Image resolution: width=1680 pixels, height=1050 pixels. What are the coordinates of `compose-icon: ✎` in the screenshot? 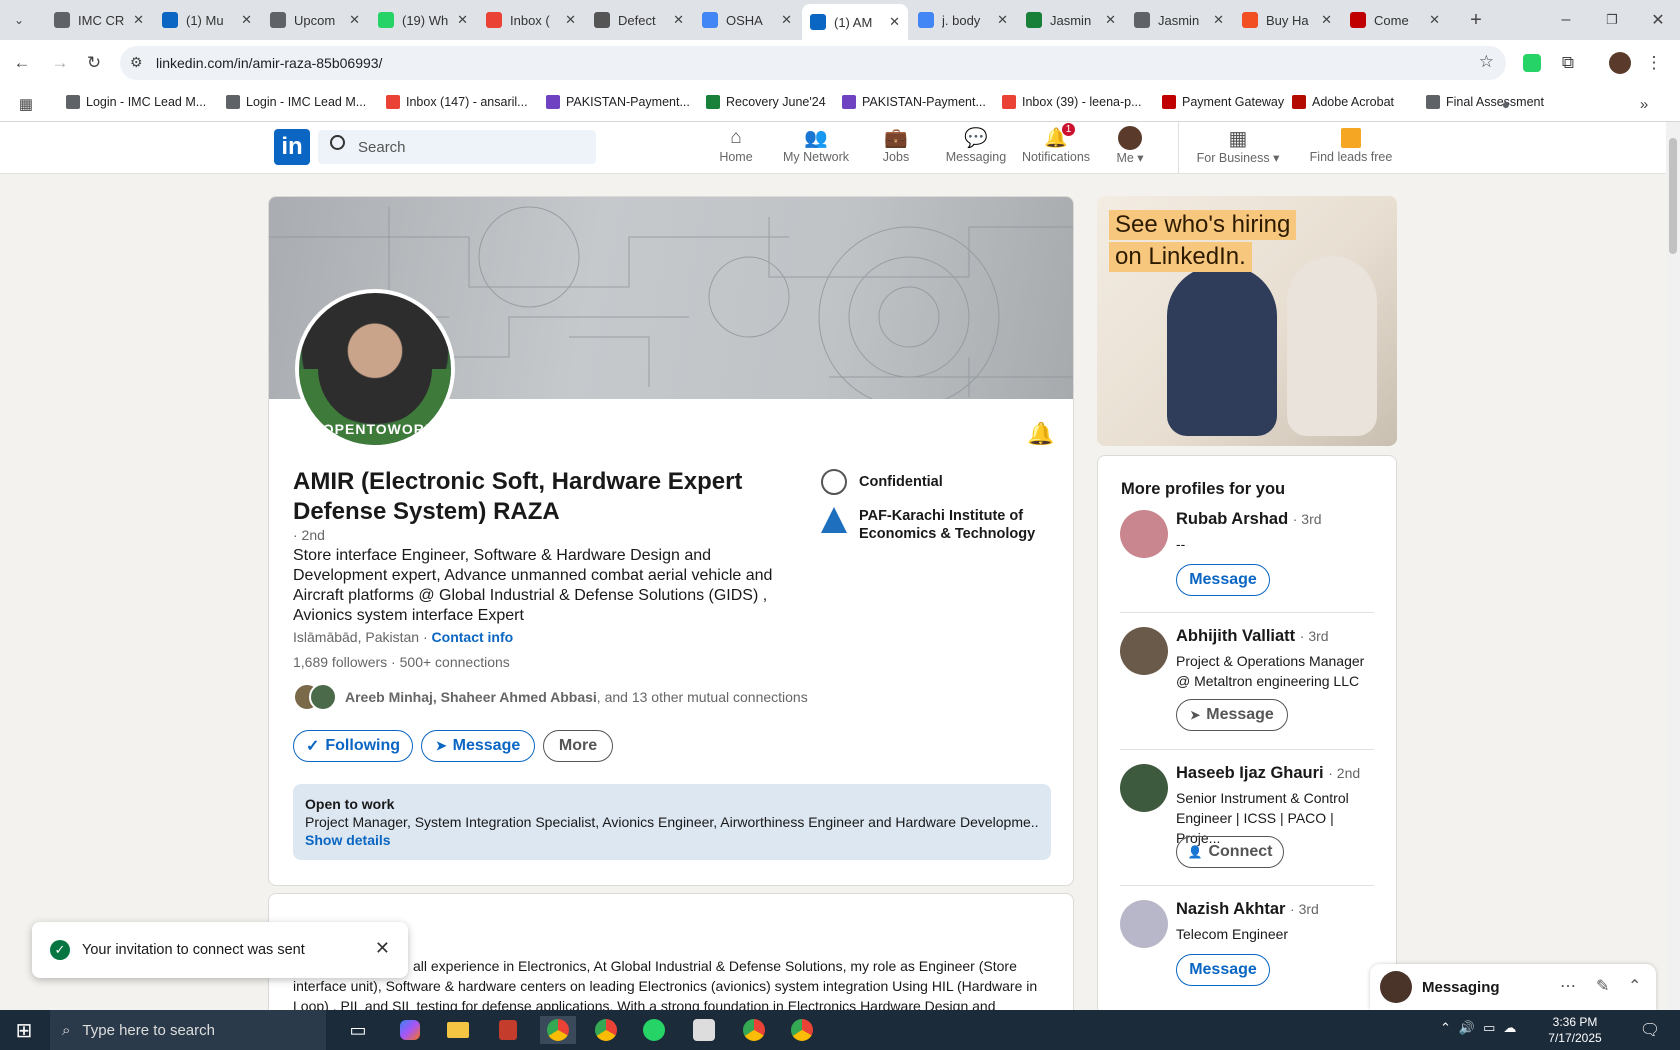 It's located at (1602, 986).